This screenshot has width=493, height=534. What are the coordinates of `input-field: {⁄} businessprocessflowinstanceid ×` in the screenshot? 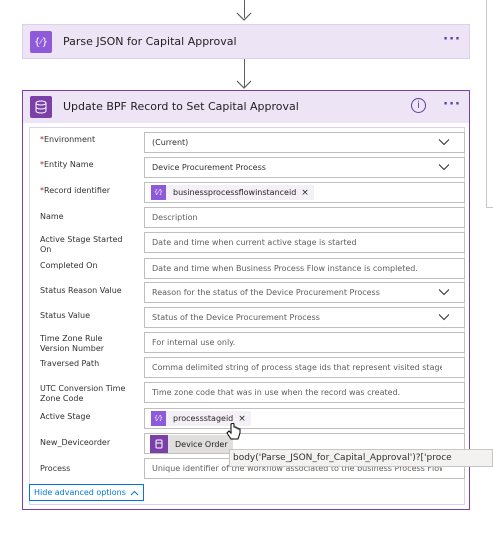 It's located at (304, 192).